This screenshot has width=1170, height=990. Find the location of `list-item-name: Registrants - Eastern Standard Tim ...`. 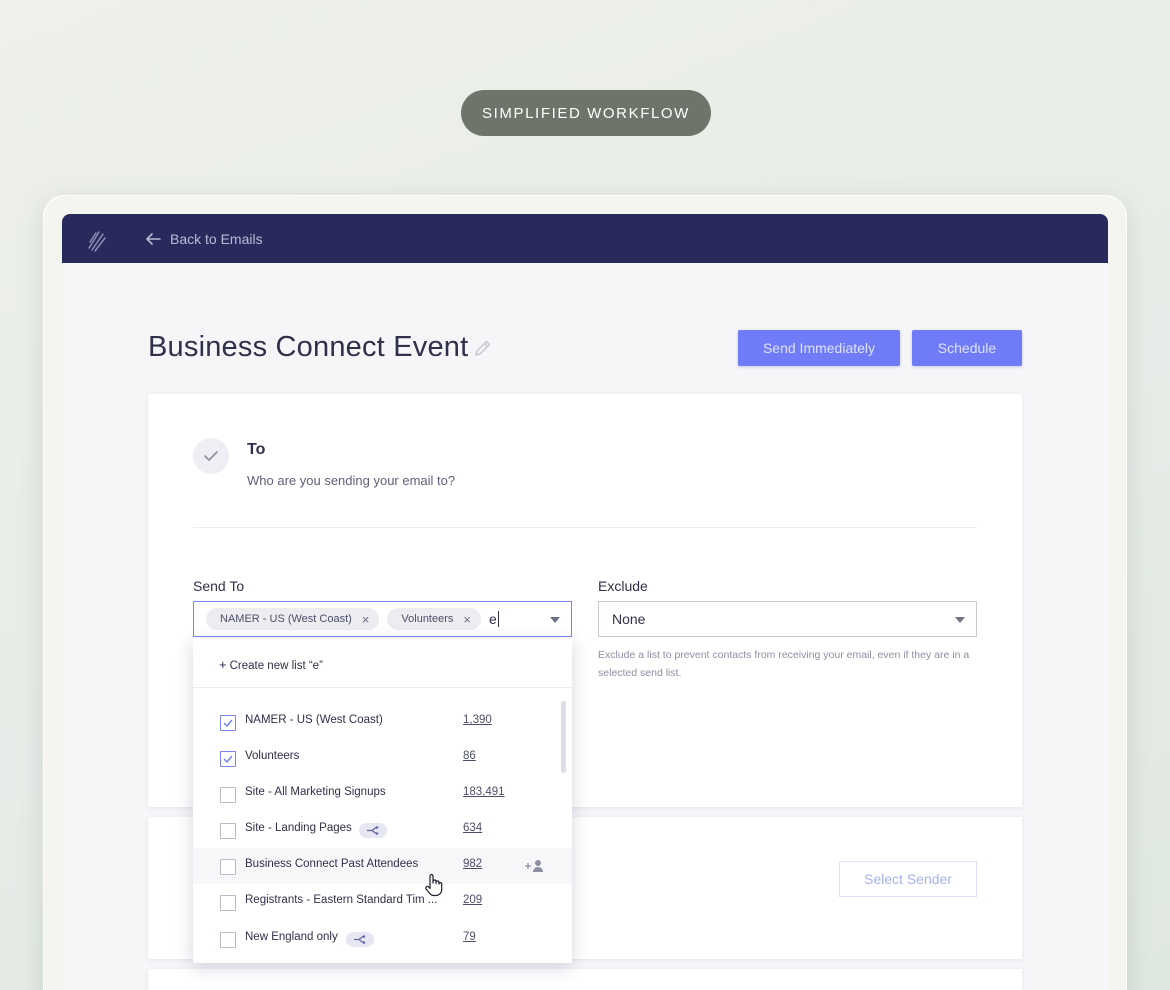

list-item-name: Registrants - Eastern Standard Tim ... is located at coordinates (341, 900).